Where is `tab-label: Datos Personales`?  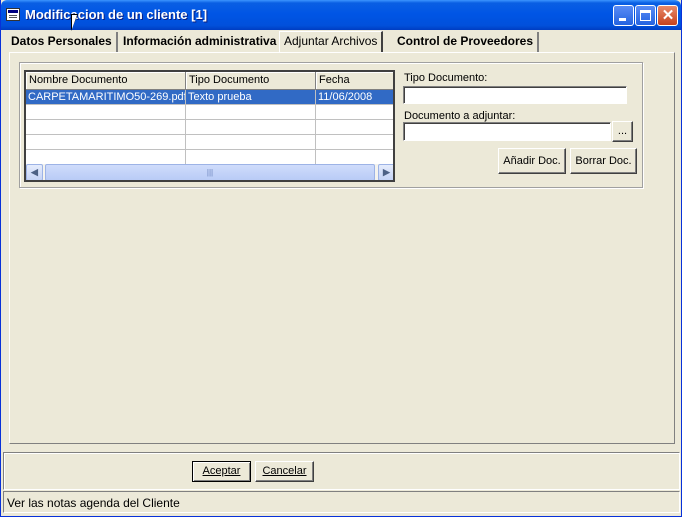 tab-label: Datos Personales is located at coordinates (61, 41).